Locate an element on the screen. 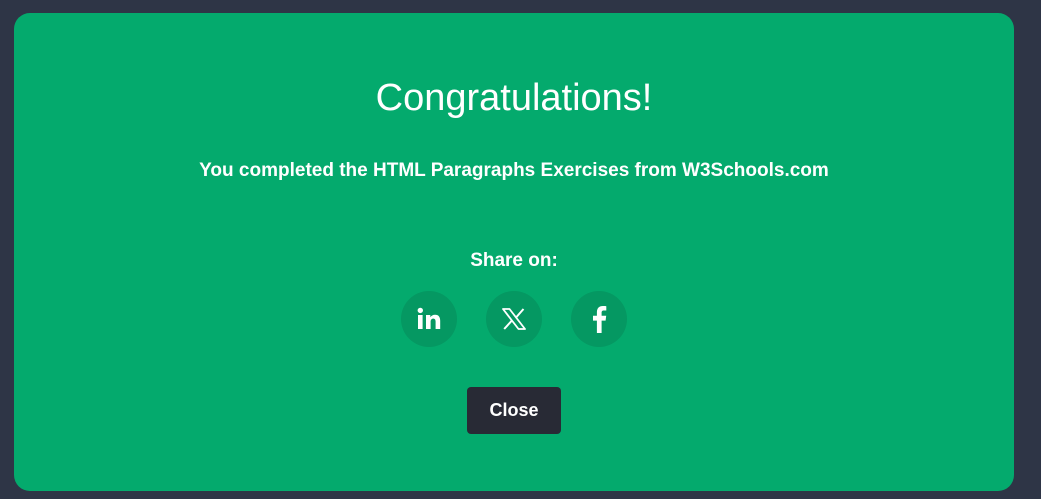 The height and width of the screenshot is (499, 1041). facebook-icon is located at coordinates (599, 319).